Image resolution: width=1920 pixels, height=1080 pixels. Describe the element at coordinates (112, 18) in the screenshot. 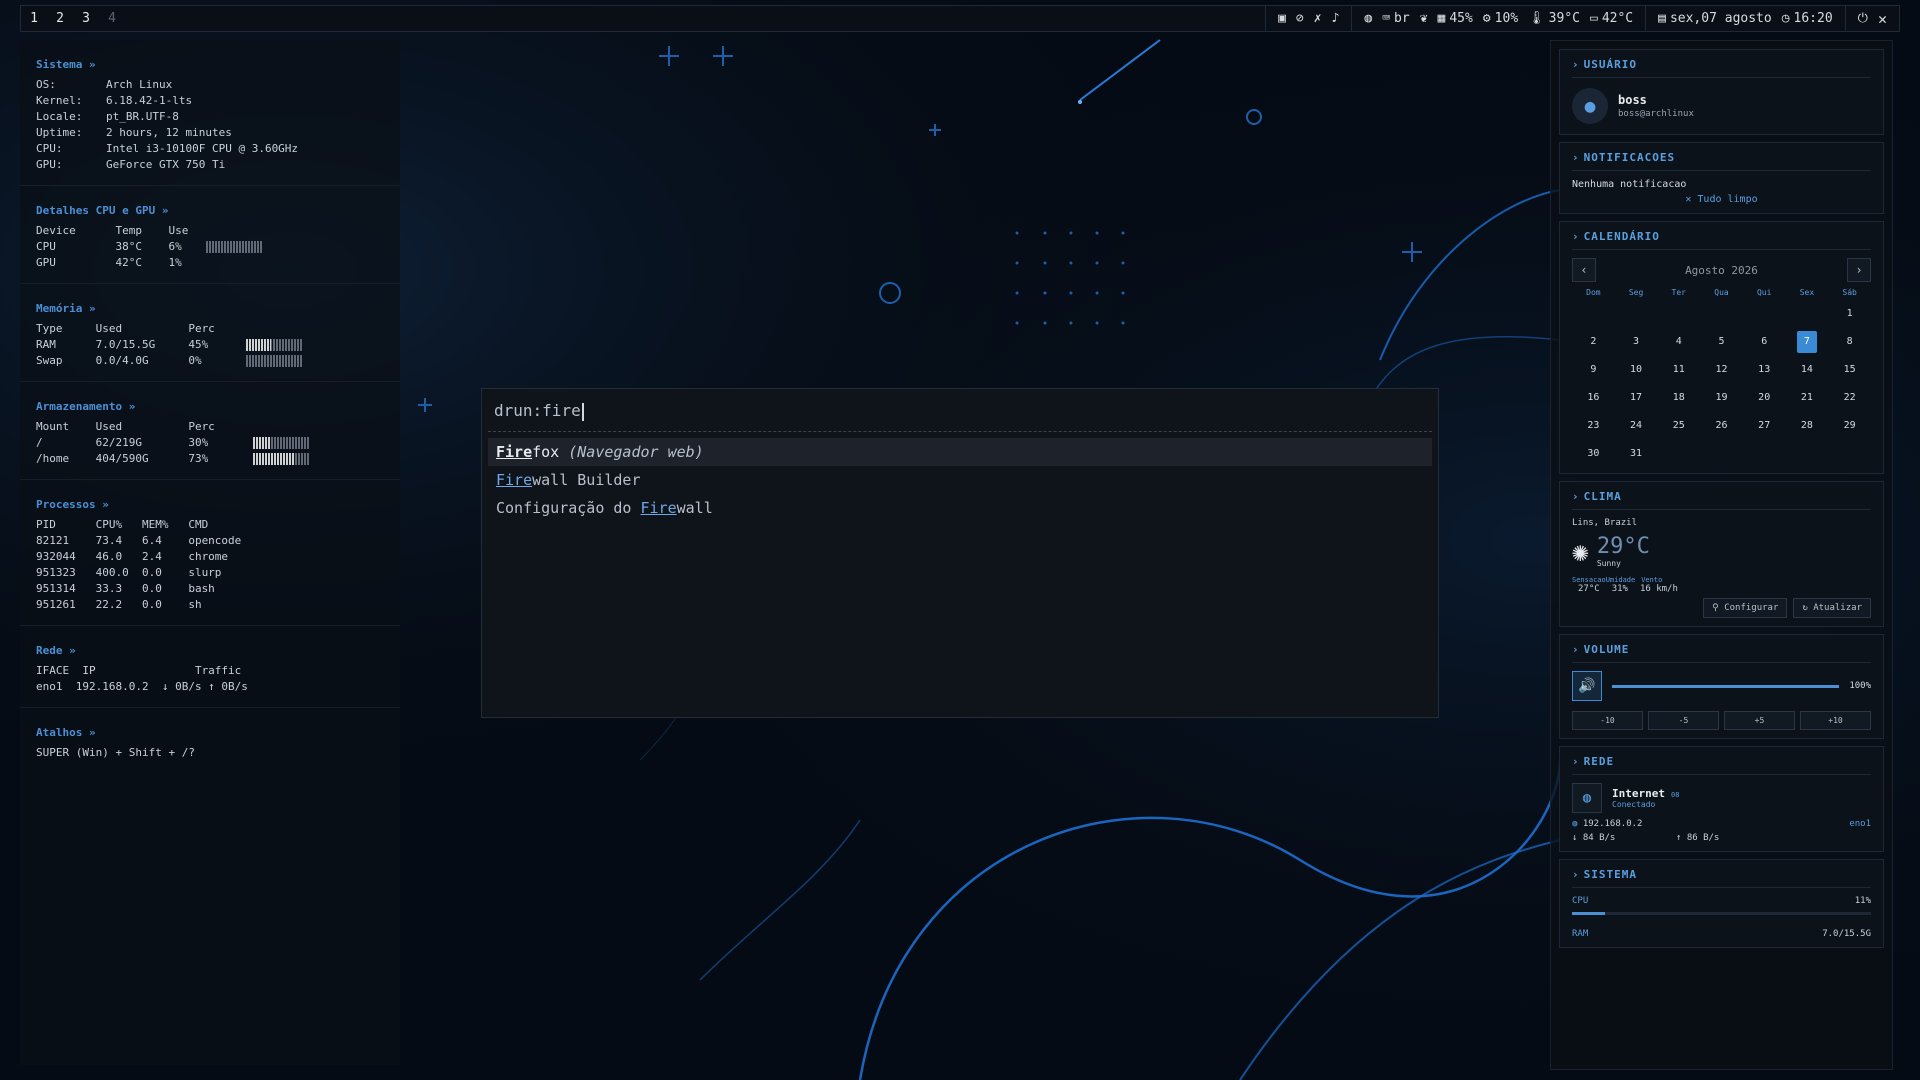

I see `workspace-4: 4` at that location.